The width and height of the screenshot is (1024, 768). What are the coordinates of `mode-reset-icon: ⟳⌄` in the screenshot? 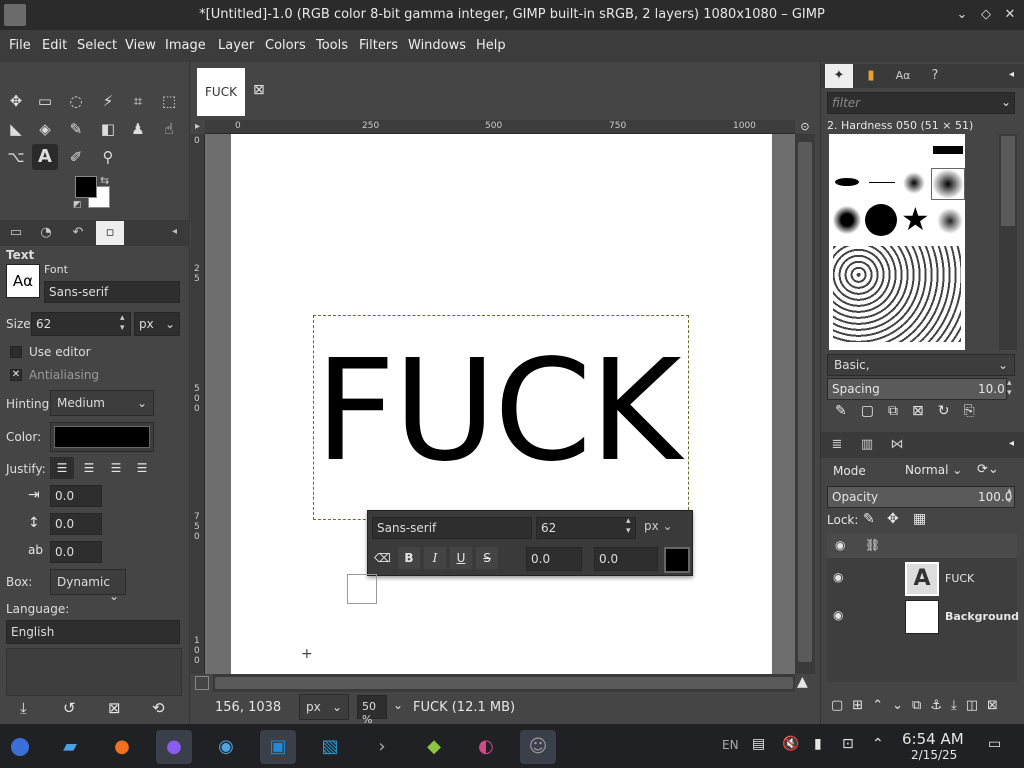 It's located at (988, 469).